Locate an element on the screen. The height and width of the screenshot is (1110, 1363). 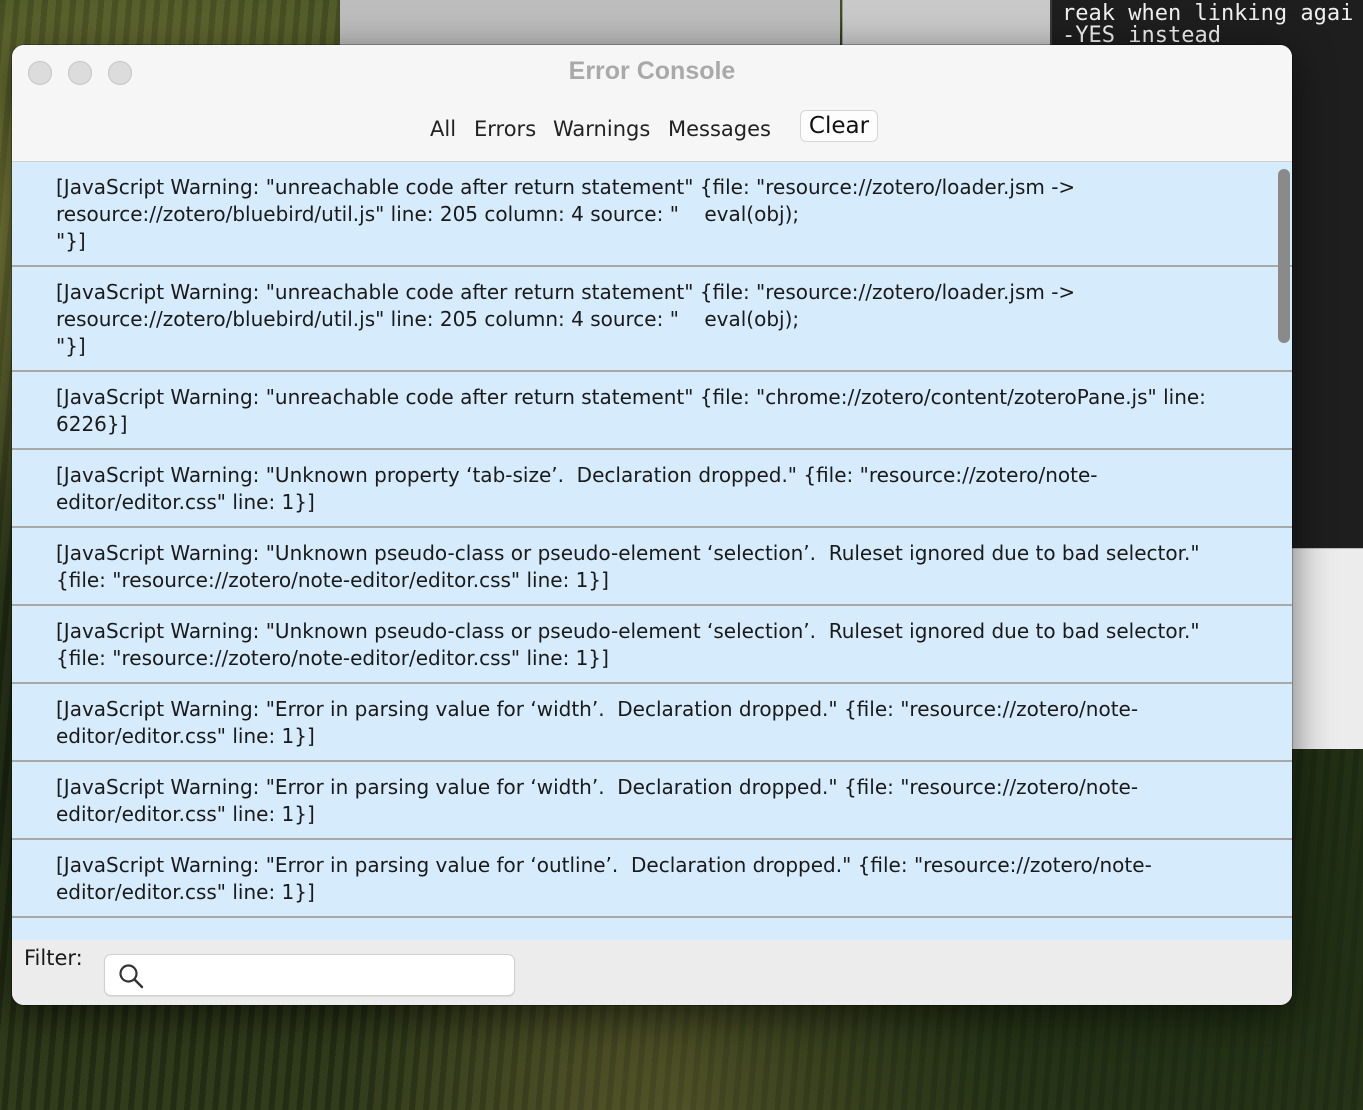
search-icon is located at coordinates (131, 976).